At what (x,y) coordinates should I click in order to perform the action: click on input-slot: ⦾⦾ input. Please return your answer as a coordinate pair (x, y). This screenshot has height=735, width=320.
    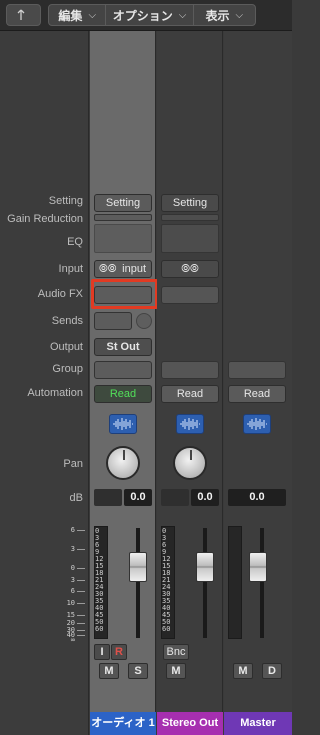
    Looking at the image, I should click on (123, 269).